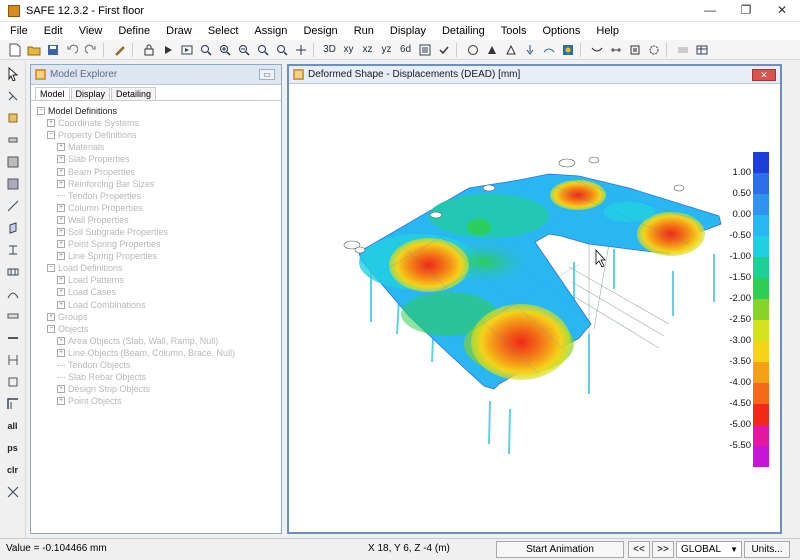  What do you see at coordinates (13, 448) in the screenshot?
I see `previous-selection-button: ps` at bounding box center [13, 448].